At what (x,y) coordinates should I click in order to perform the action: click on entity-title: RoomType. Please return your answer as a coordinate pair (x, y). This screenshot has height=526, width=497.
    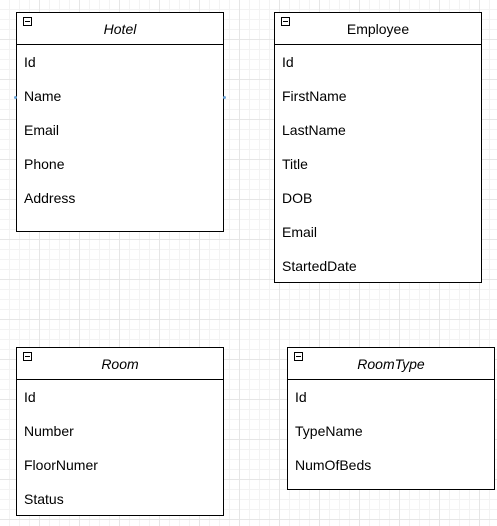
    Looking at the image, I should click on (391, 364).